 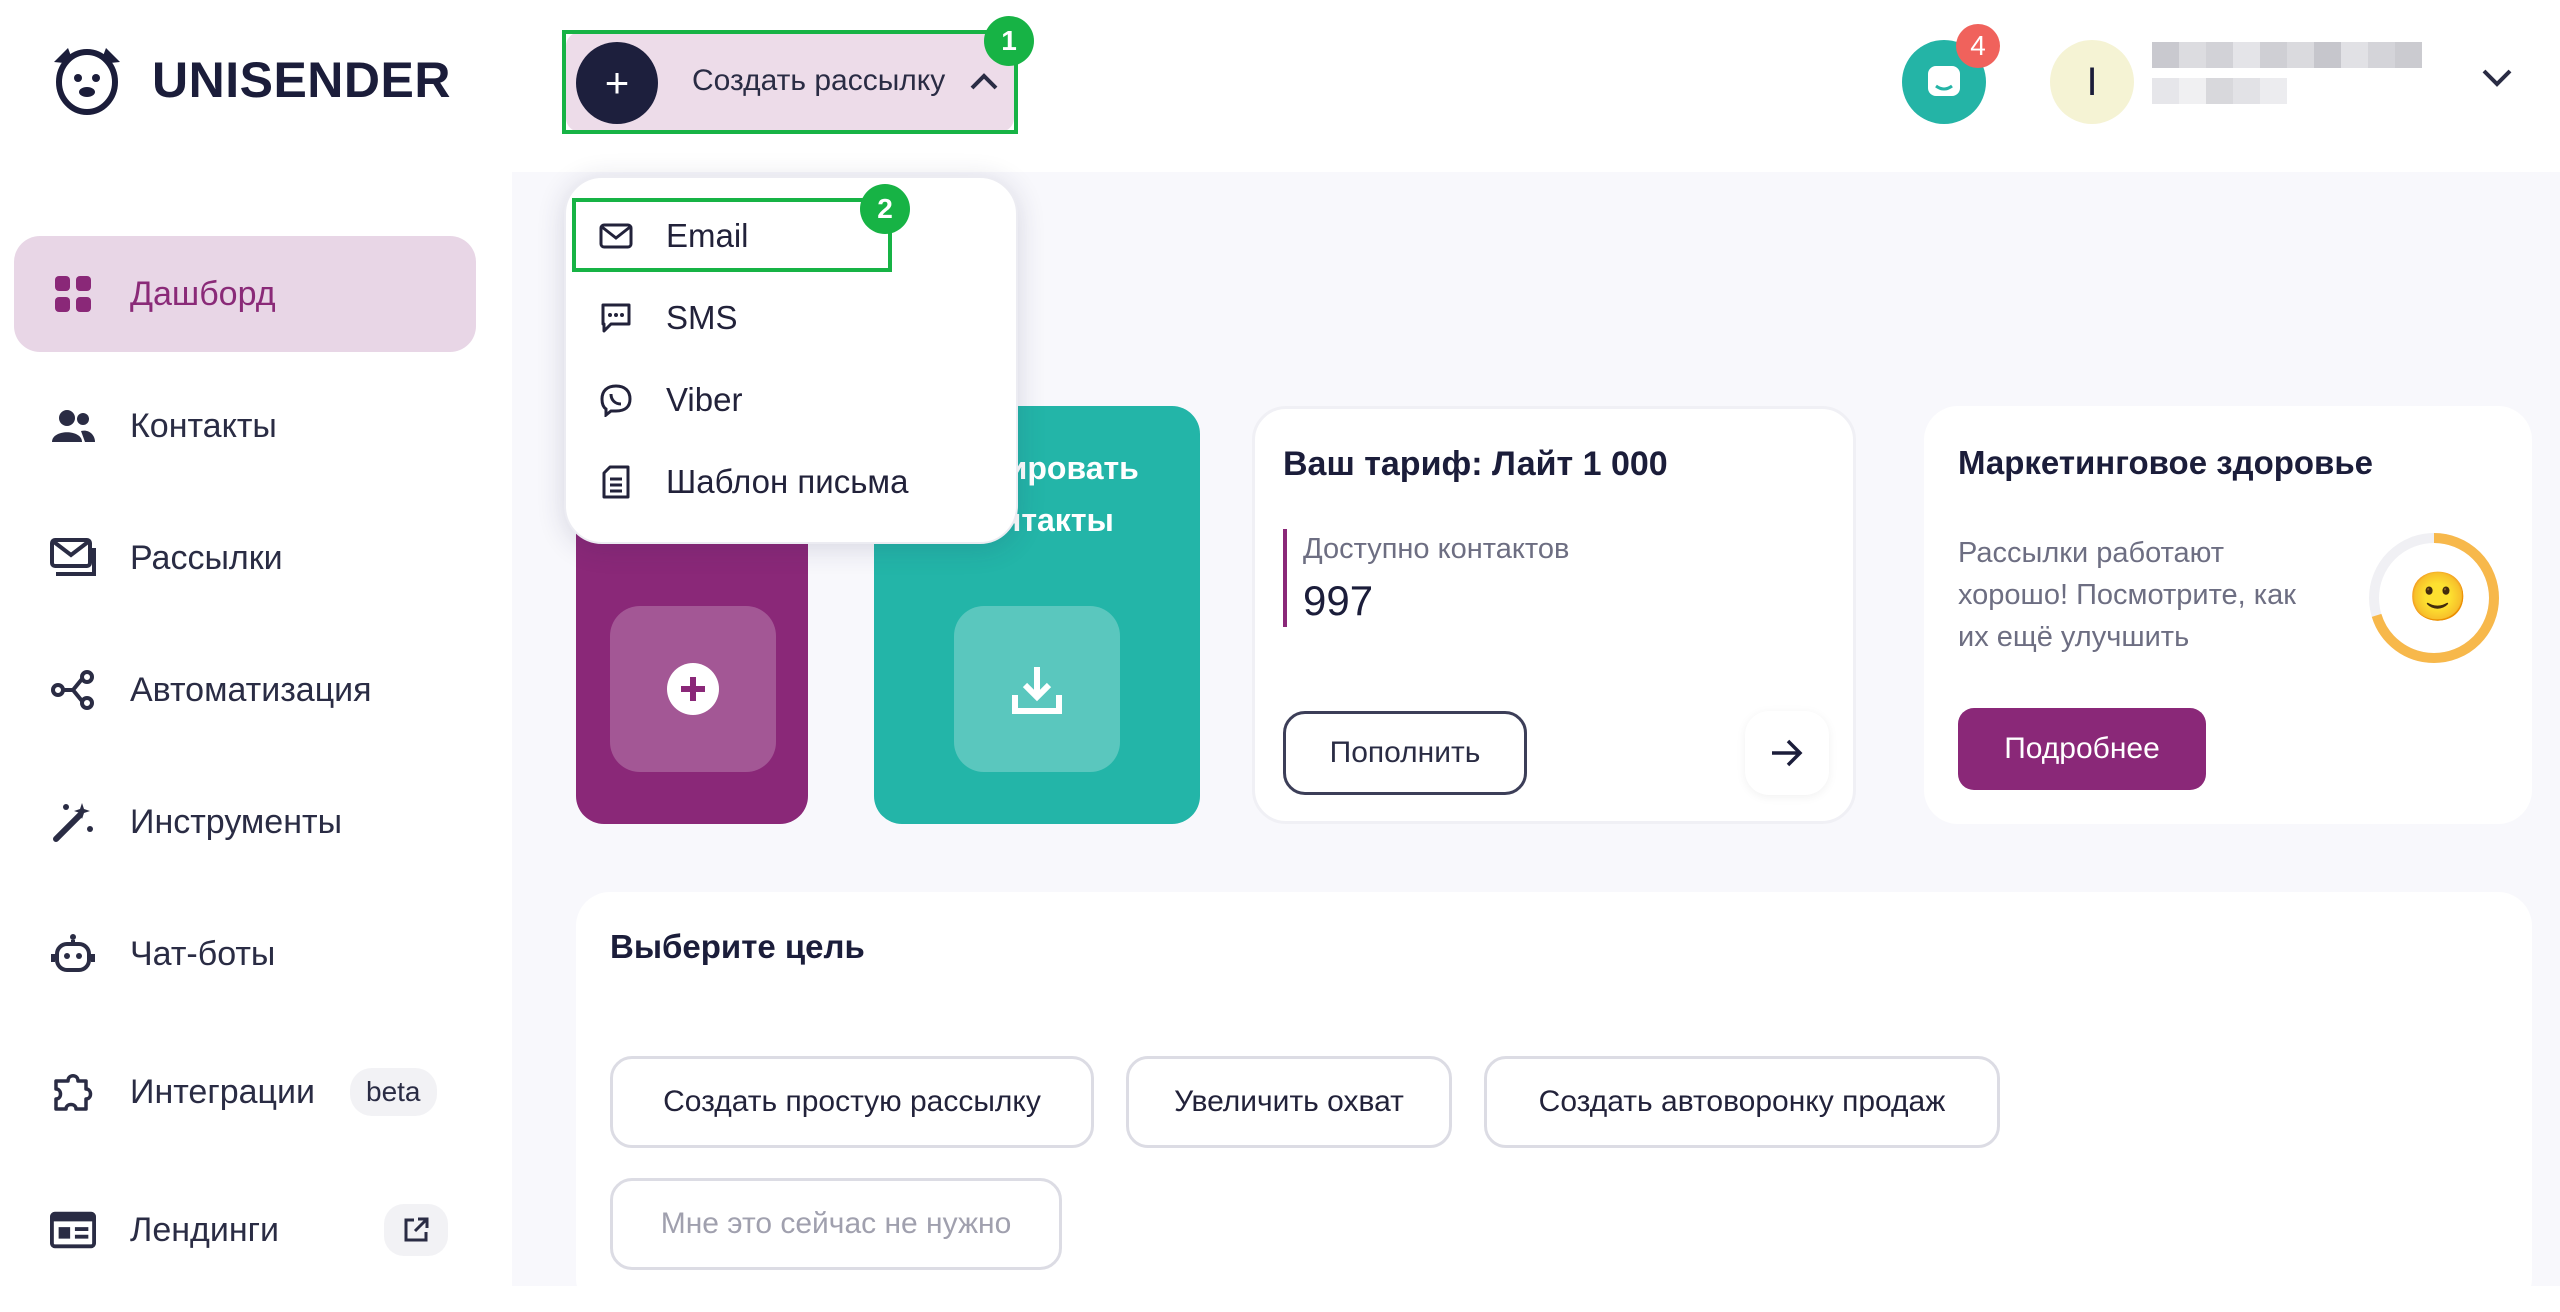 I want to click on arrow-right-icon, so click(x=1787, y=753).